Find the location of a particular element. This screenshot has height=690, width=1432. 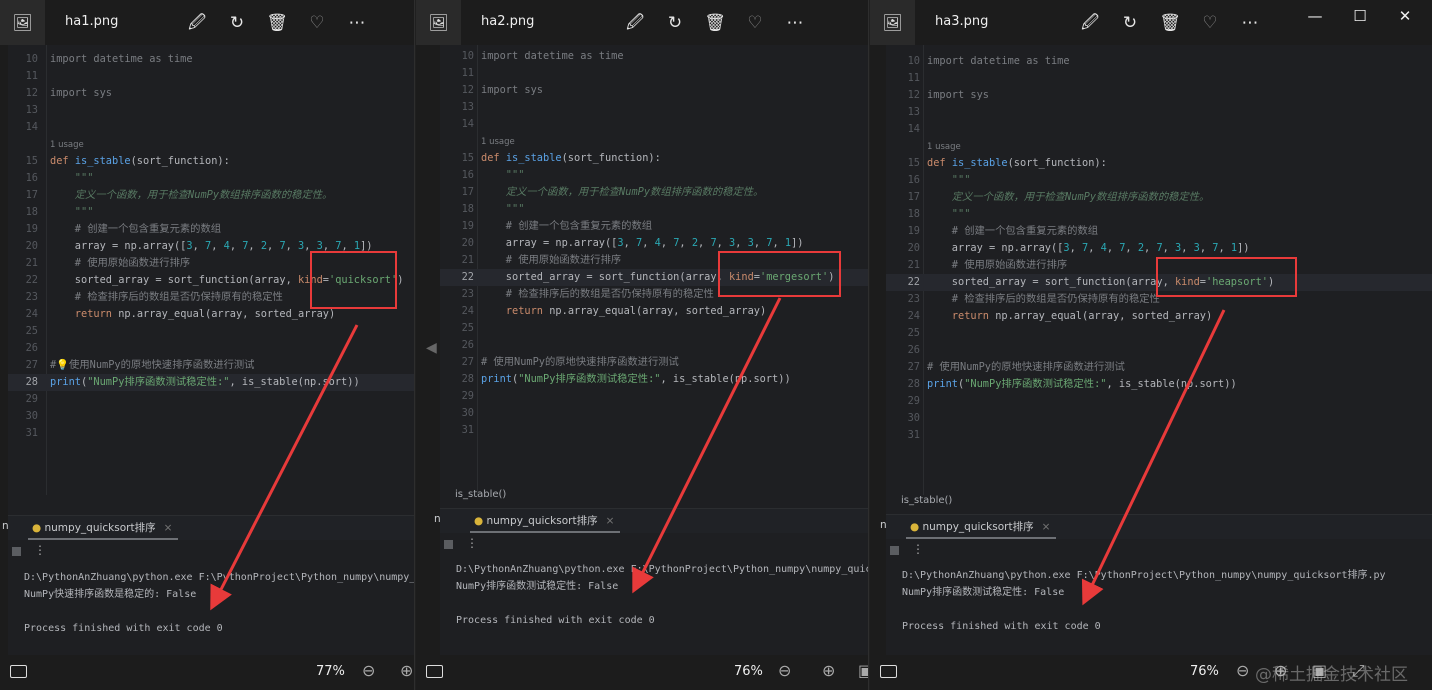

line-number: 22 is located at coordinates (913, 282).